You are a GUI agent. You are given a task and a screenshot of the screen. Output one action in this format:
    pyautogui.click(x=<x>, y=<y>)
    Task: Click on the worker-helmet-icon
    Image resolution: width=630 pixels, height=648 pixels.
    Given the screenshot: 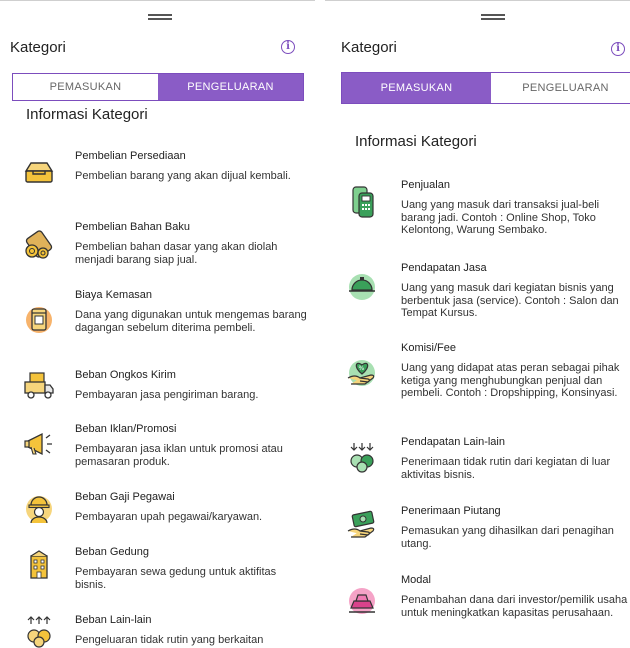 What is the action you would take?
    pyautogui.click(x=39, y=510)
    